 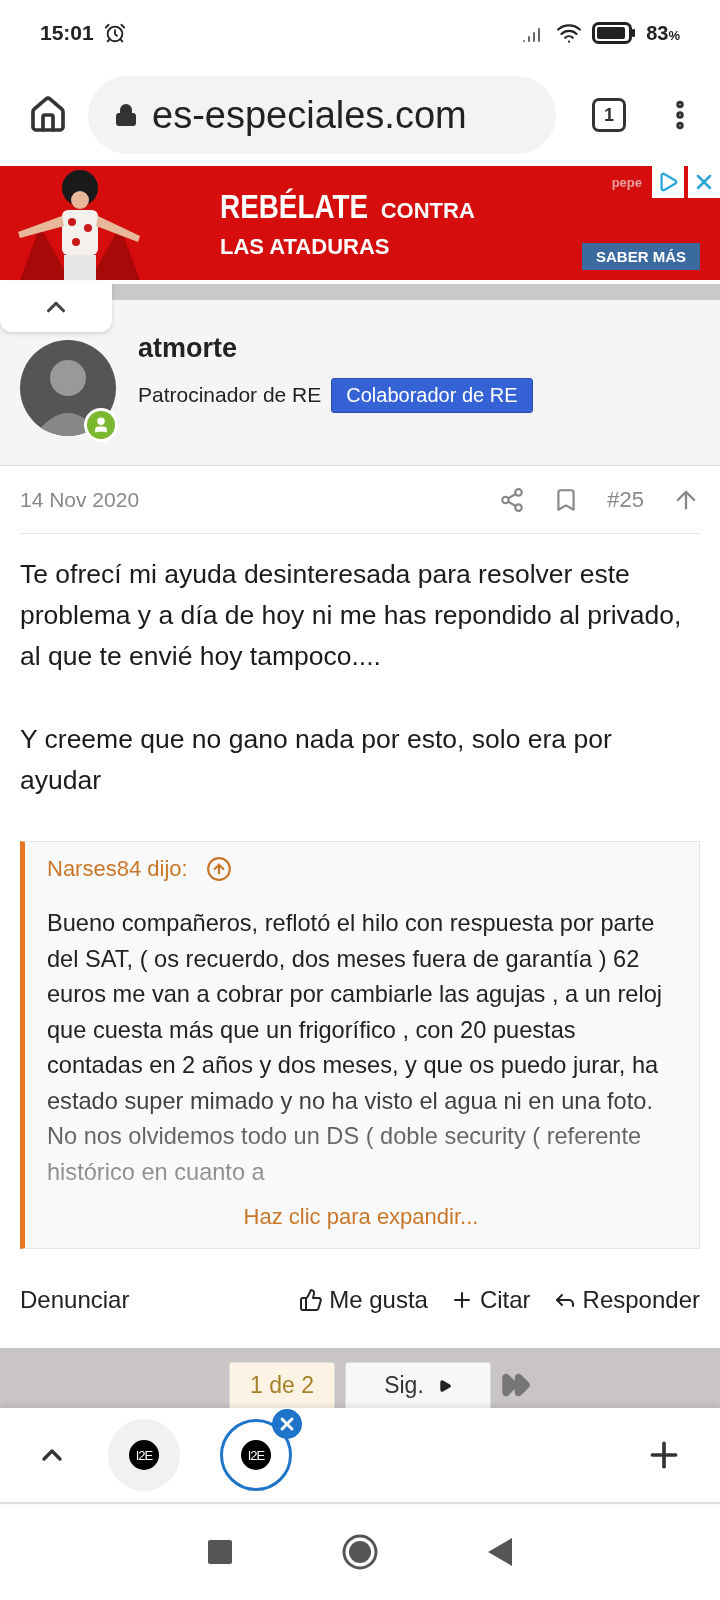 What do you see at coordinates (626, 182) in the screenshot?
I see `ad-brand: pepe` at bounding box center [626, 182].